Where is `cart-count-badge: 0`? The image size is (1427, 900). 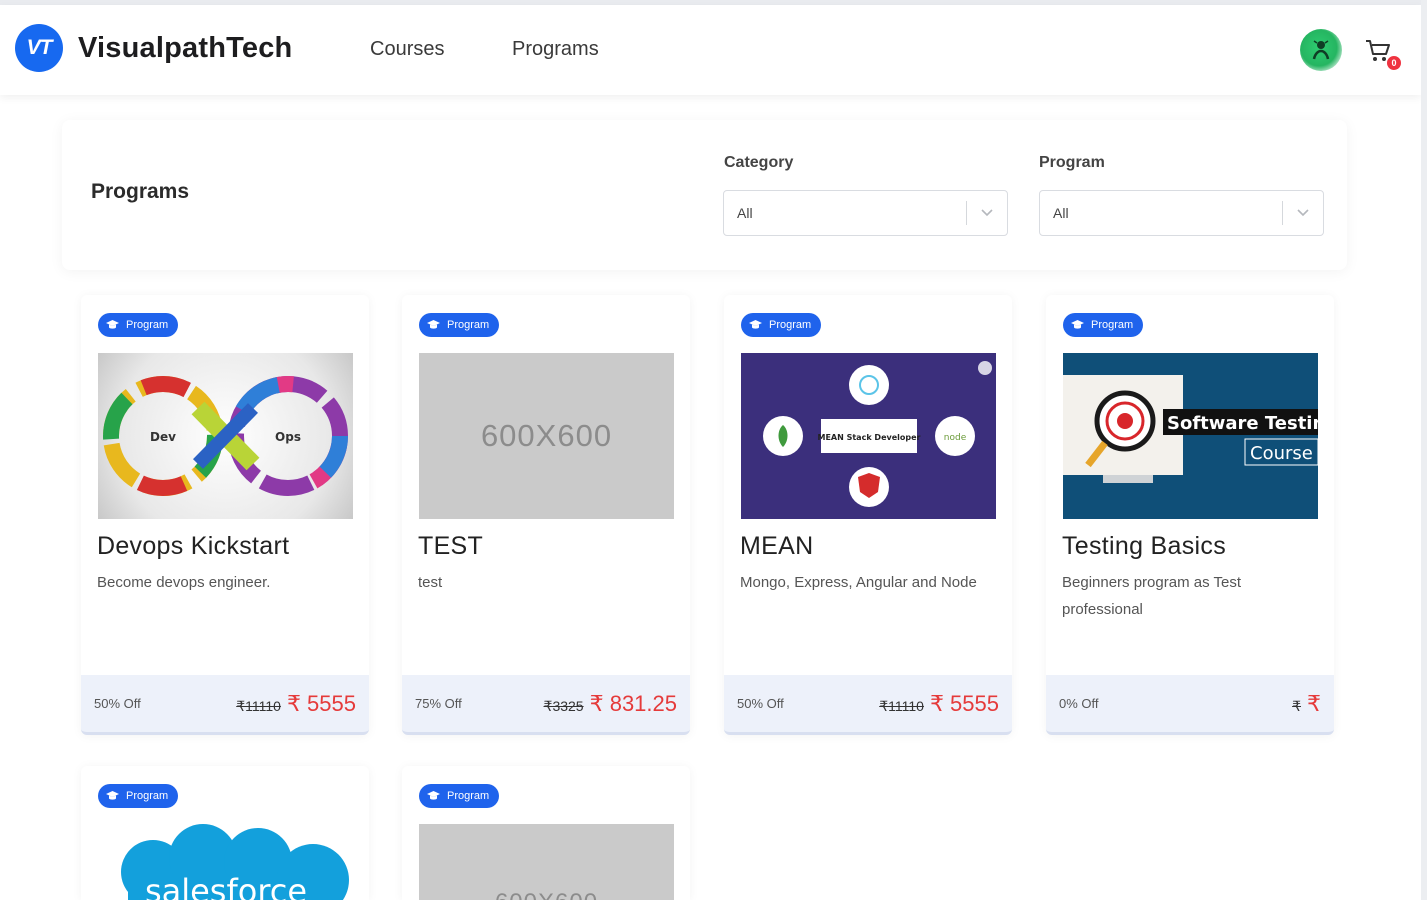
cart-count-badge: 0 is located at coordinates (1394, 63).